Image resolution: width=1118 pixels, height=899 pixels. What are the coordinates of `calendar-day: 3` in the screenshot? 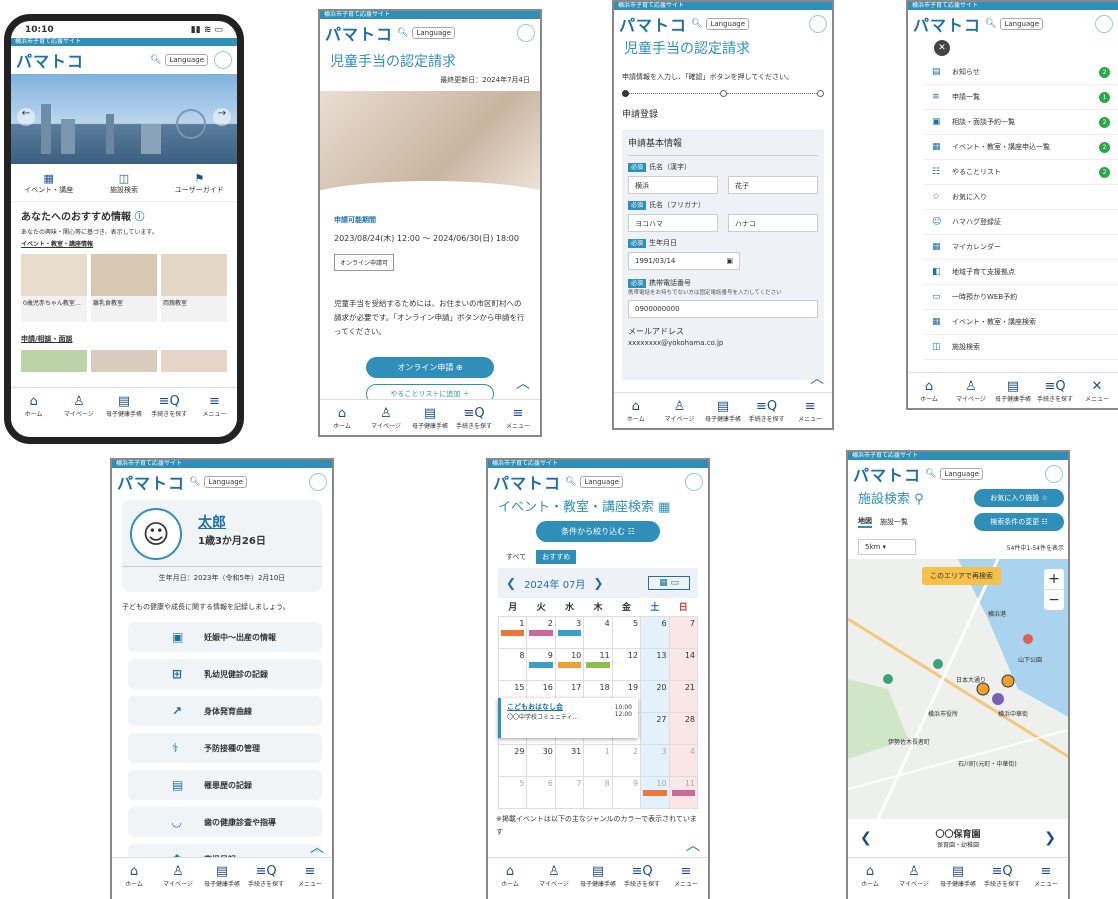 It's located at (569, 632).